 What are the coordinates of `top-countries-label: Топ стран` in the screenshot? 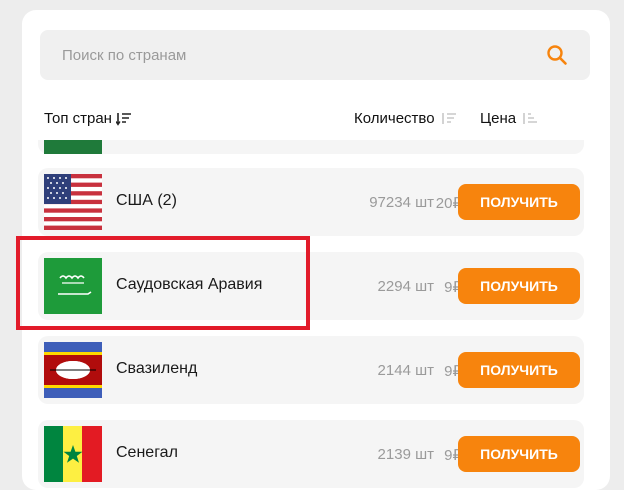 It's located at (78, 118).